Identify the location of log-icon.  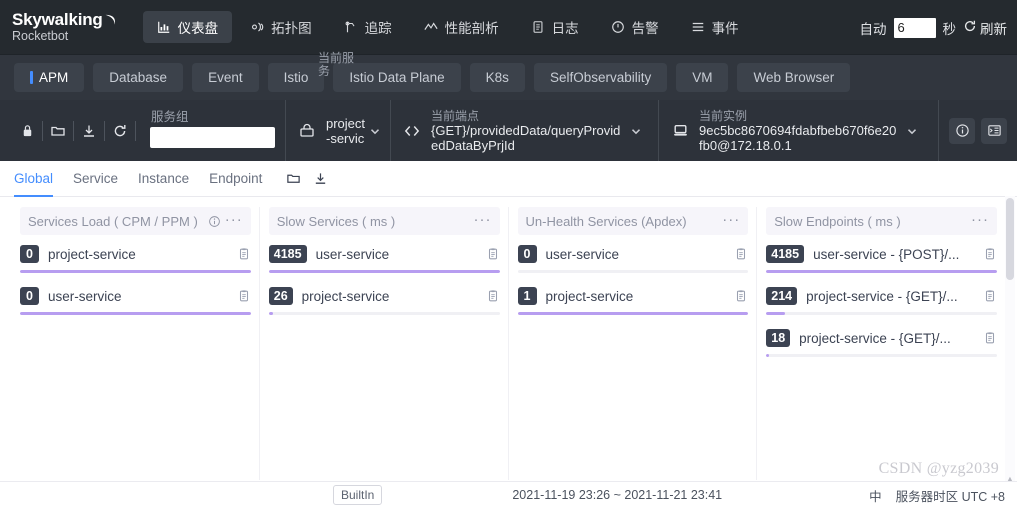
(538, 27).